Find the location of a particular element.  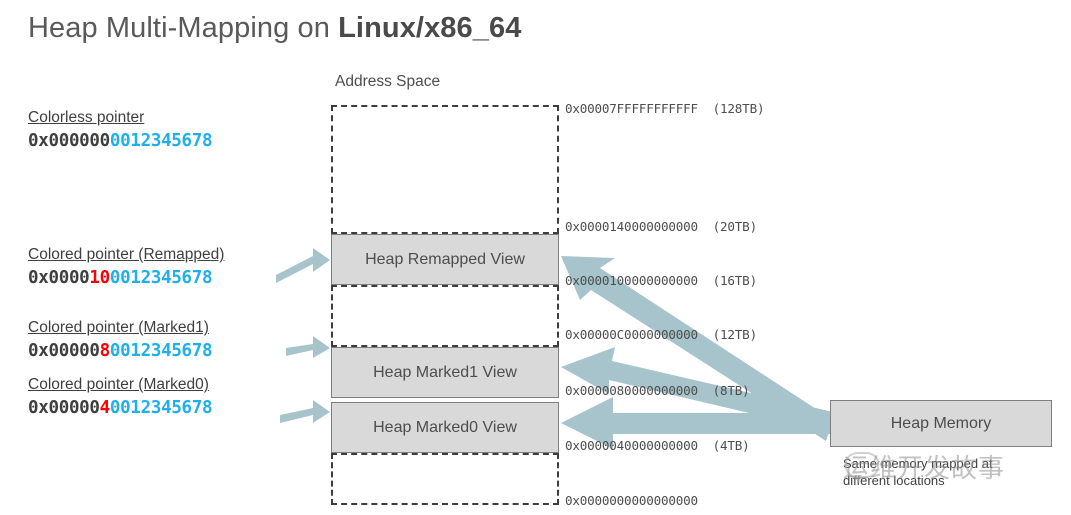

pointer-colorless-offset: 0012345678 is located at coordinates (161, 141).